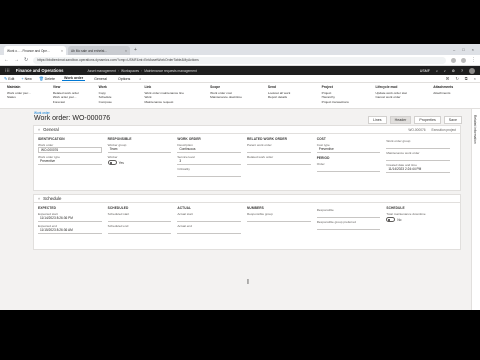  I want to click on created-datetime-field: 11/14/2023 2:24:44 PM, so click(418, 170).